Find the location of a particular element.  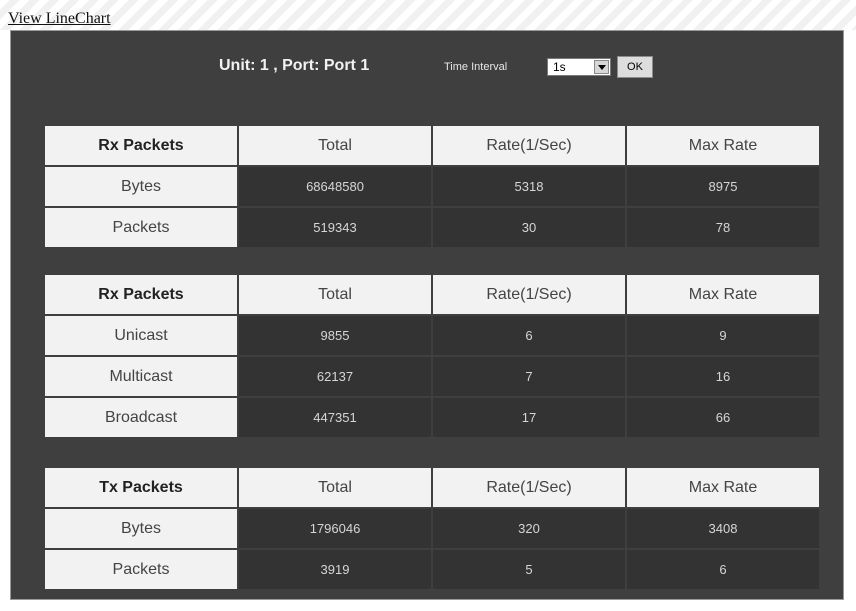

unit-port-title: Unit: 1 , Port: Port 1 is located at coordinates (294, 65).